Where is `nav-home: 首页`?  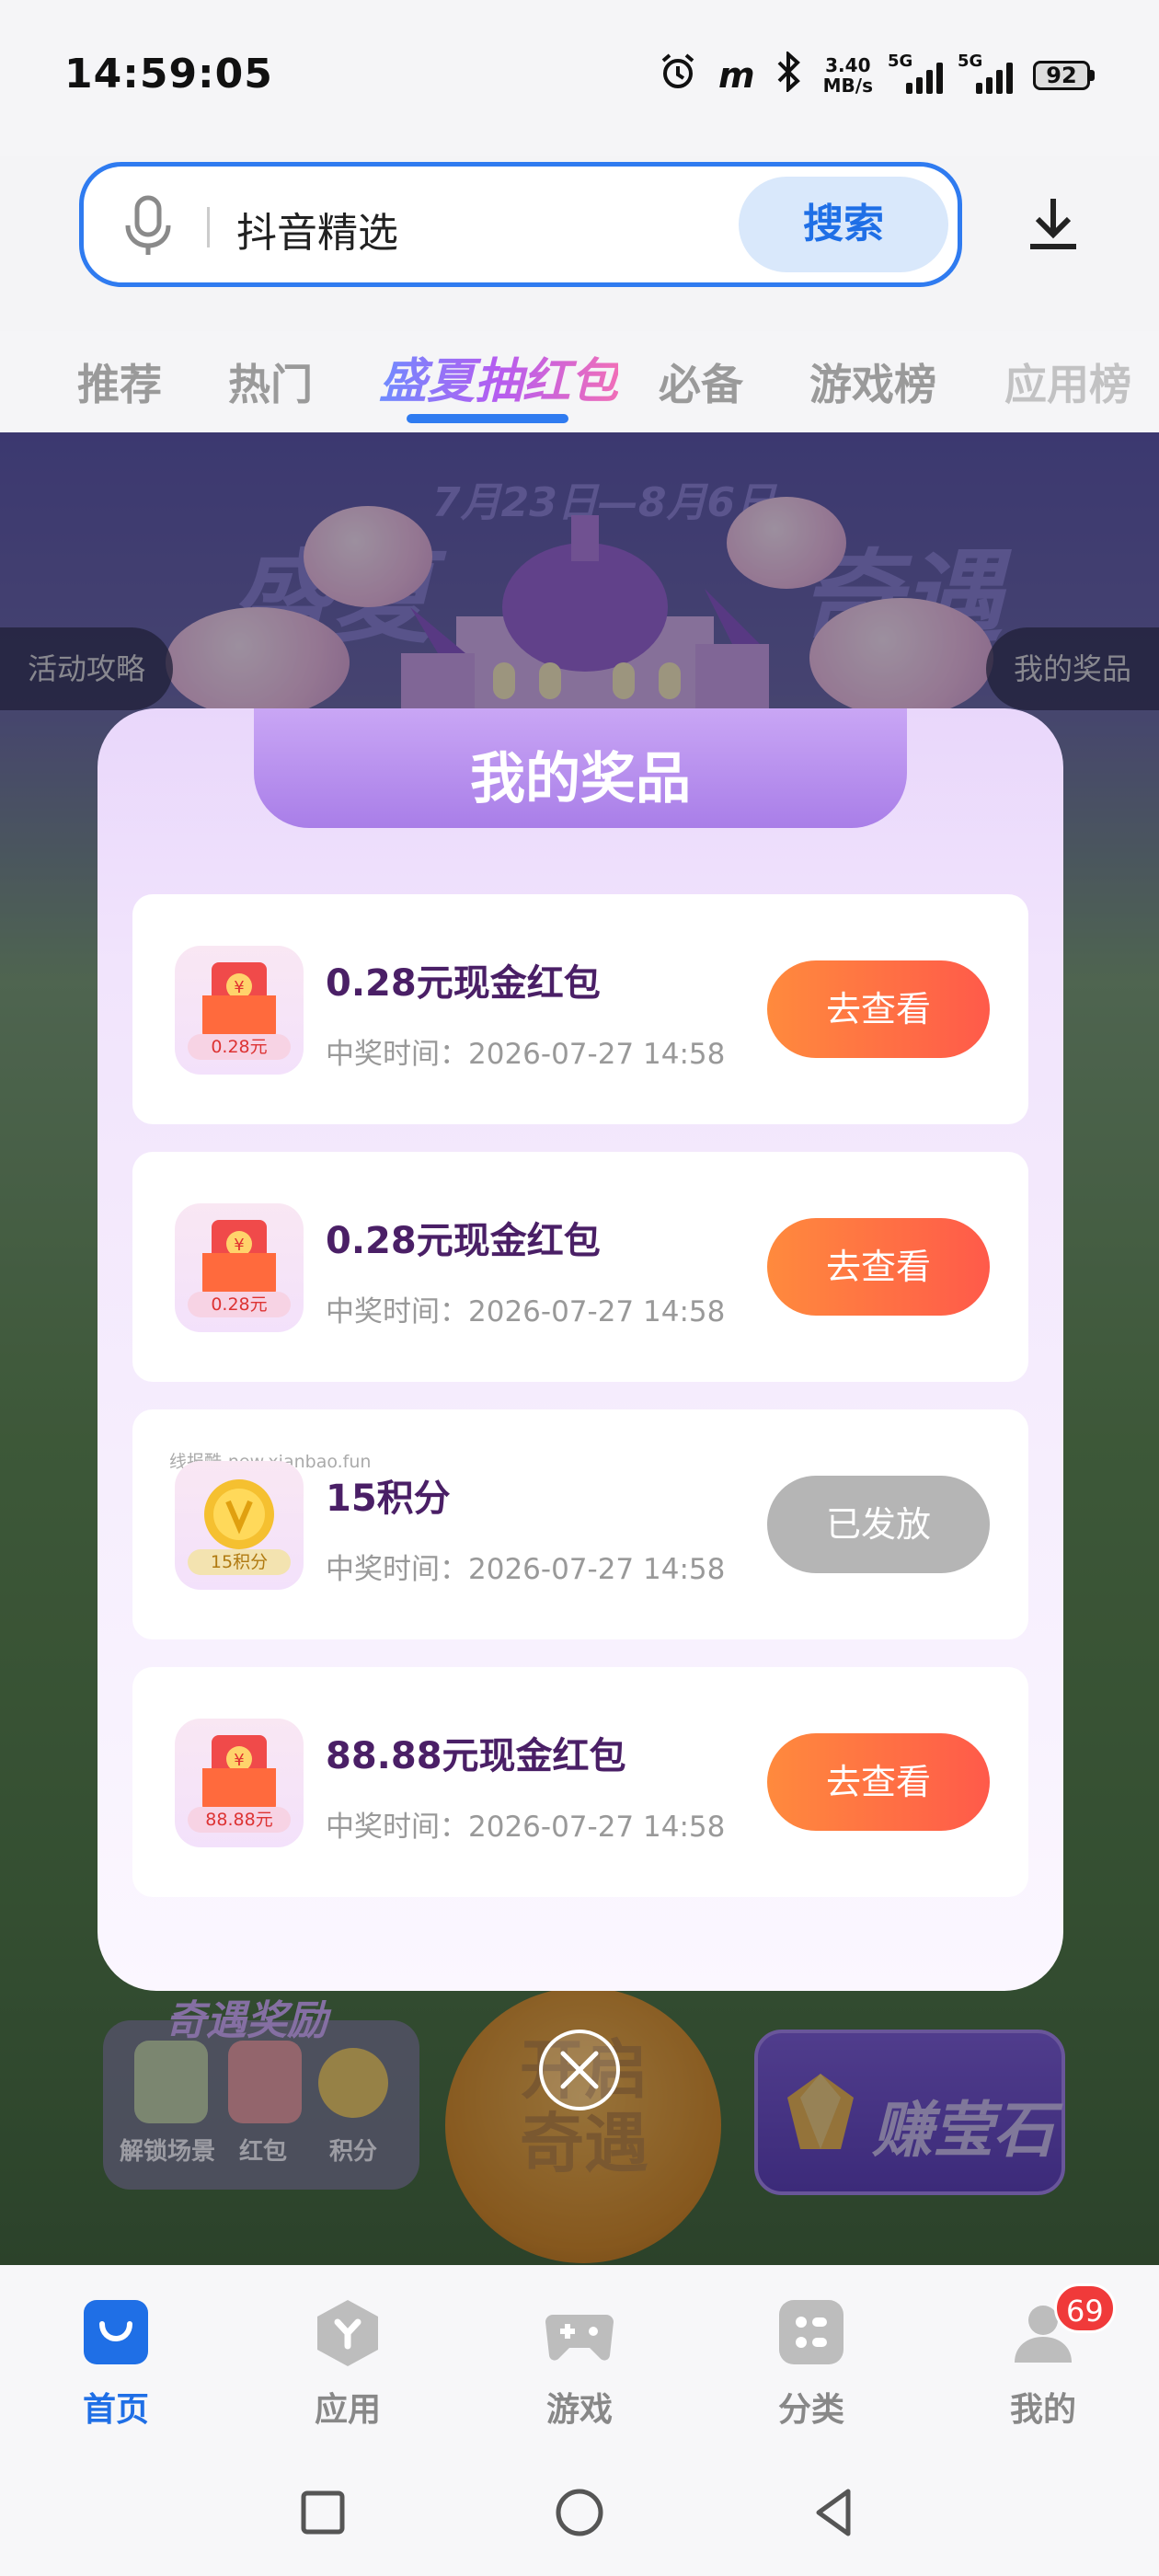
nav-home: 首页 is located at coordinates (116, 2363).